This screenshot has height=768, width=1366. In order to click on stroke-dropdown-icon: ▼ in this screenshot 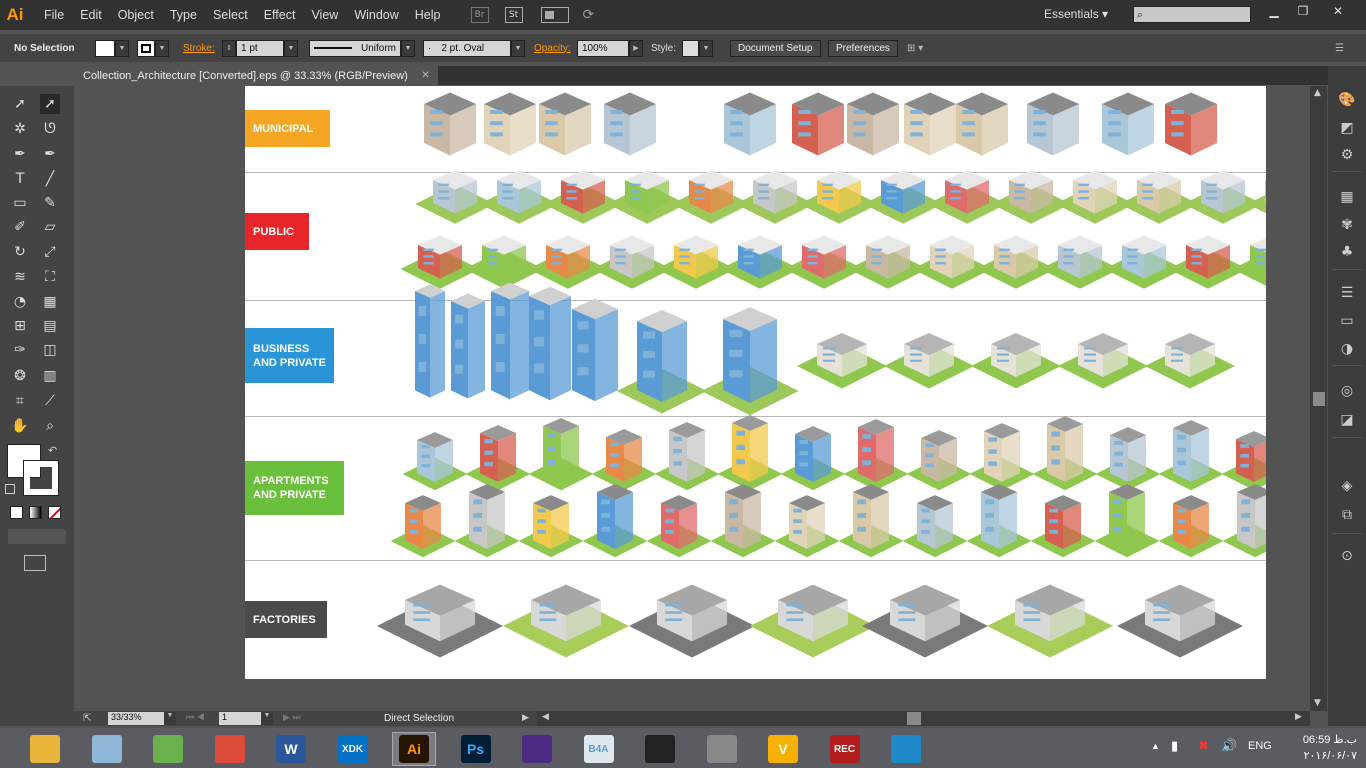, I will do `click(162, 48)`.